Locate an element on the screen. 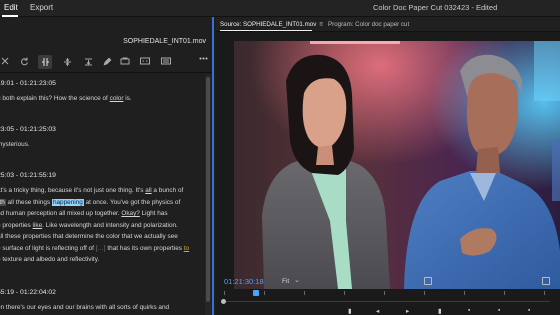 The width and height of the screenshot is (560, 315). align-vertical-icon is located at coordinates (67, 62).